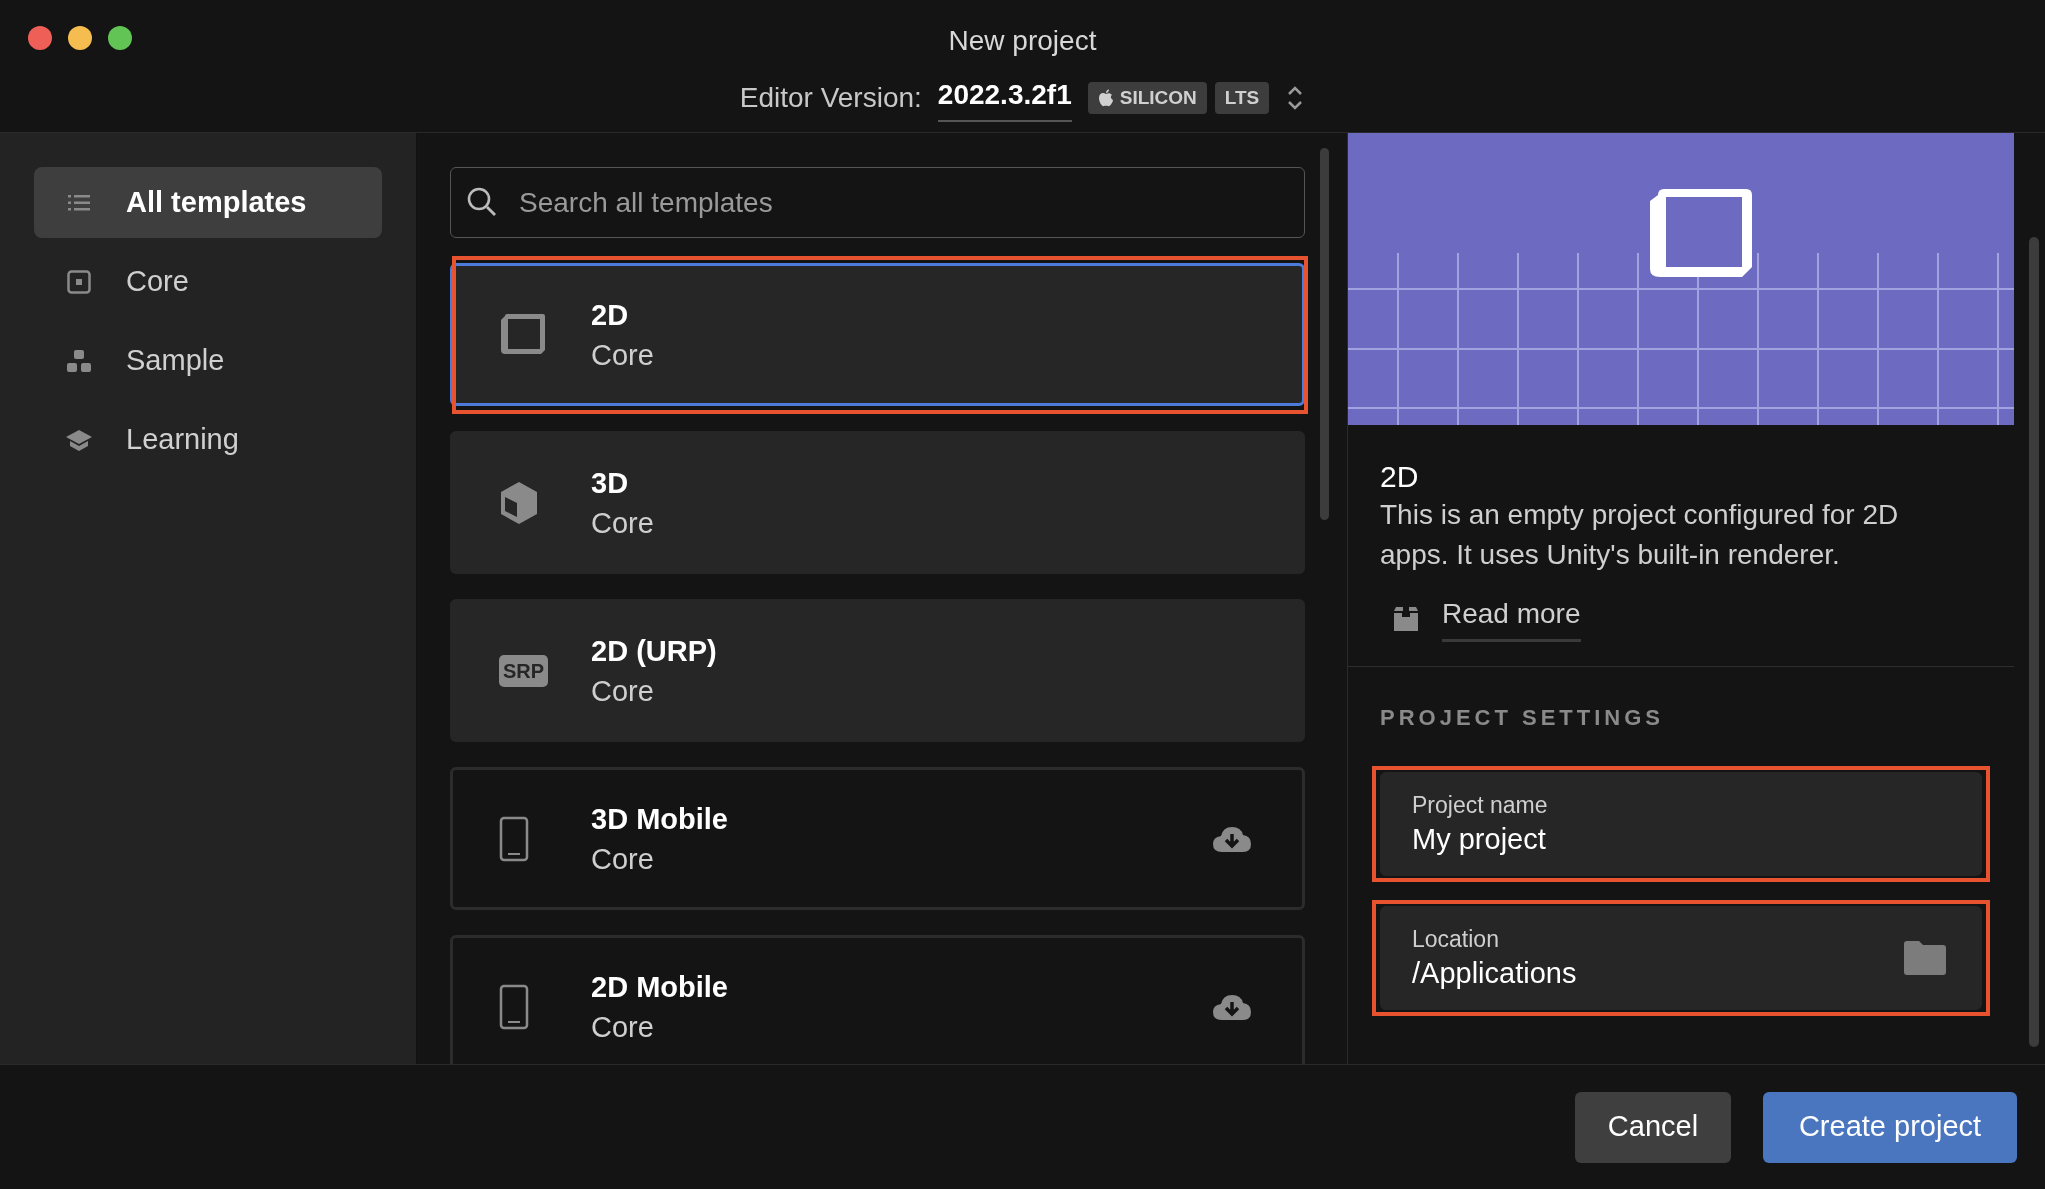  Describe the element at coordinates (1925, 958) in the screenshot. I see `folder-icon` at that location.